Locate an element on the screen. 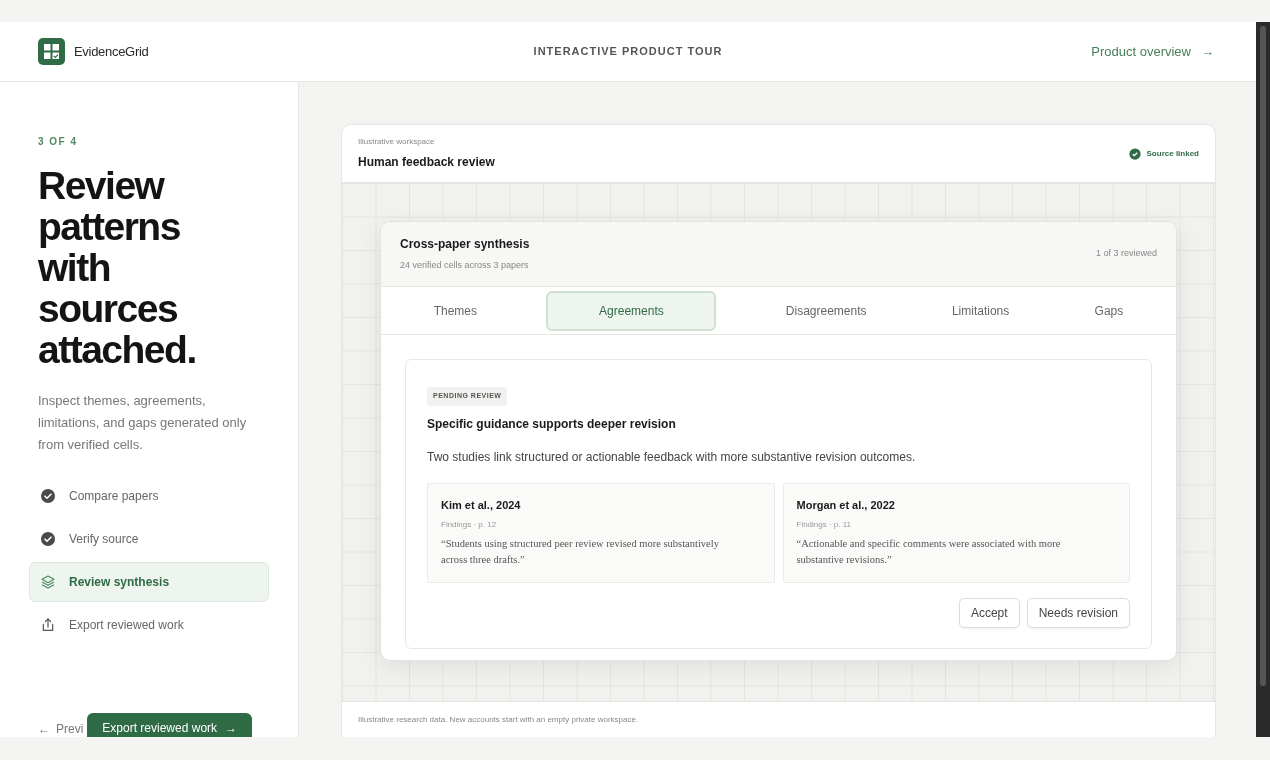 This screenshot has height=760, width=1270. tour-step: Review synthesis is located at coordinates (149, 582).